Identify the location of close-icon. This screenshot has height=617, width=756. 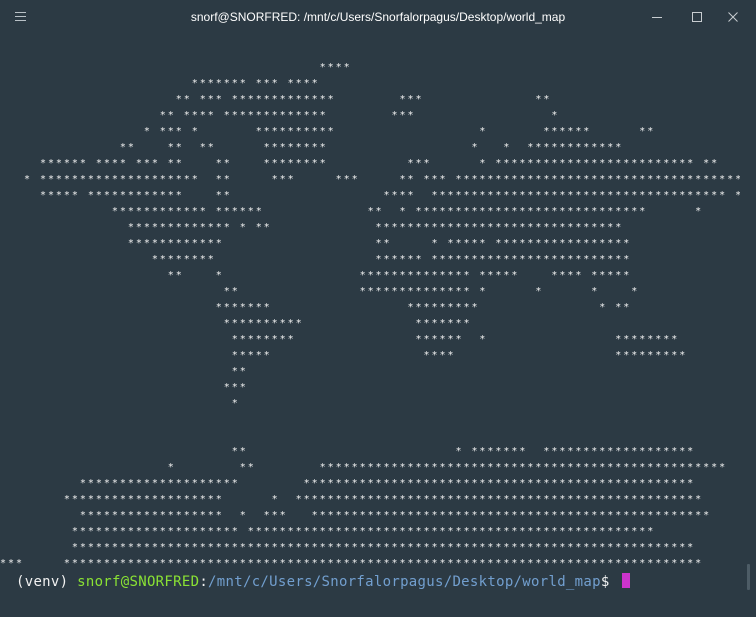
(733, 17).